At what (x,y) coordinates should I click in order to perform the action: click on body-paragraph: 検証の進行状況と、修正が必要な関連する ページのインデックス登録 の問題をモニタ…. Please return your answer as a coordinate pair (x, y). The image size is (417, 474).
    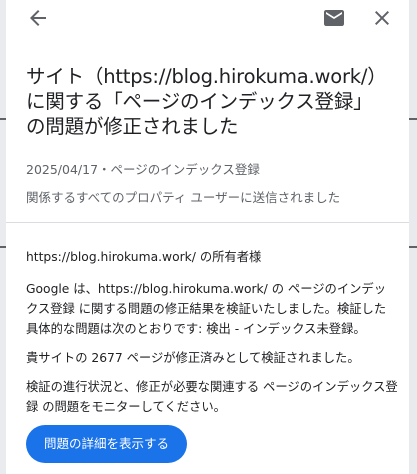
    Looking at the image, I should click on (212, 397).